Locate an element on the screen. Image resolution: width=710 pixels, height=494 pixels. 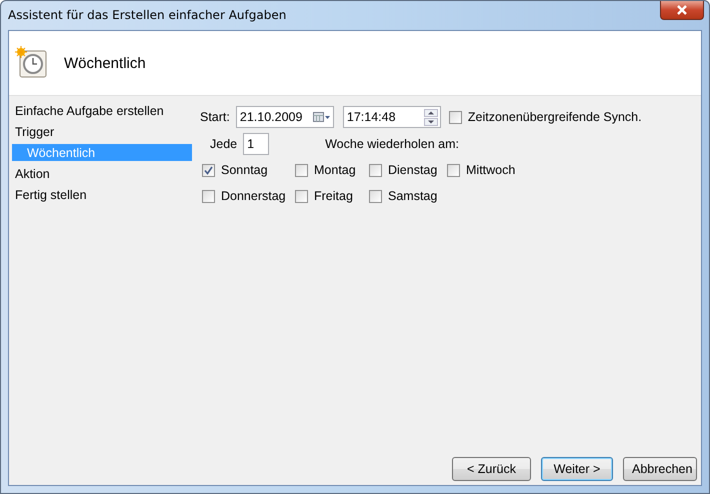
nav-item: Trigger is located at coordinates (102, 131).